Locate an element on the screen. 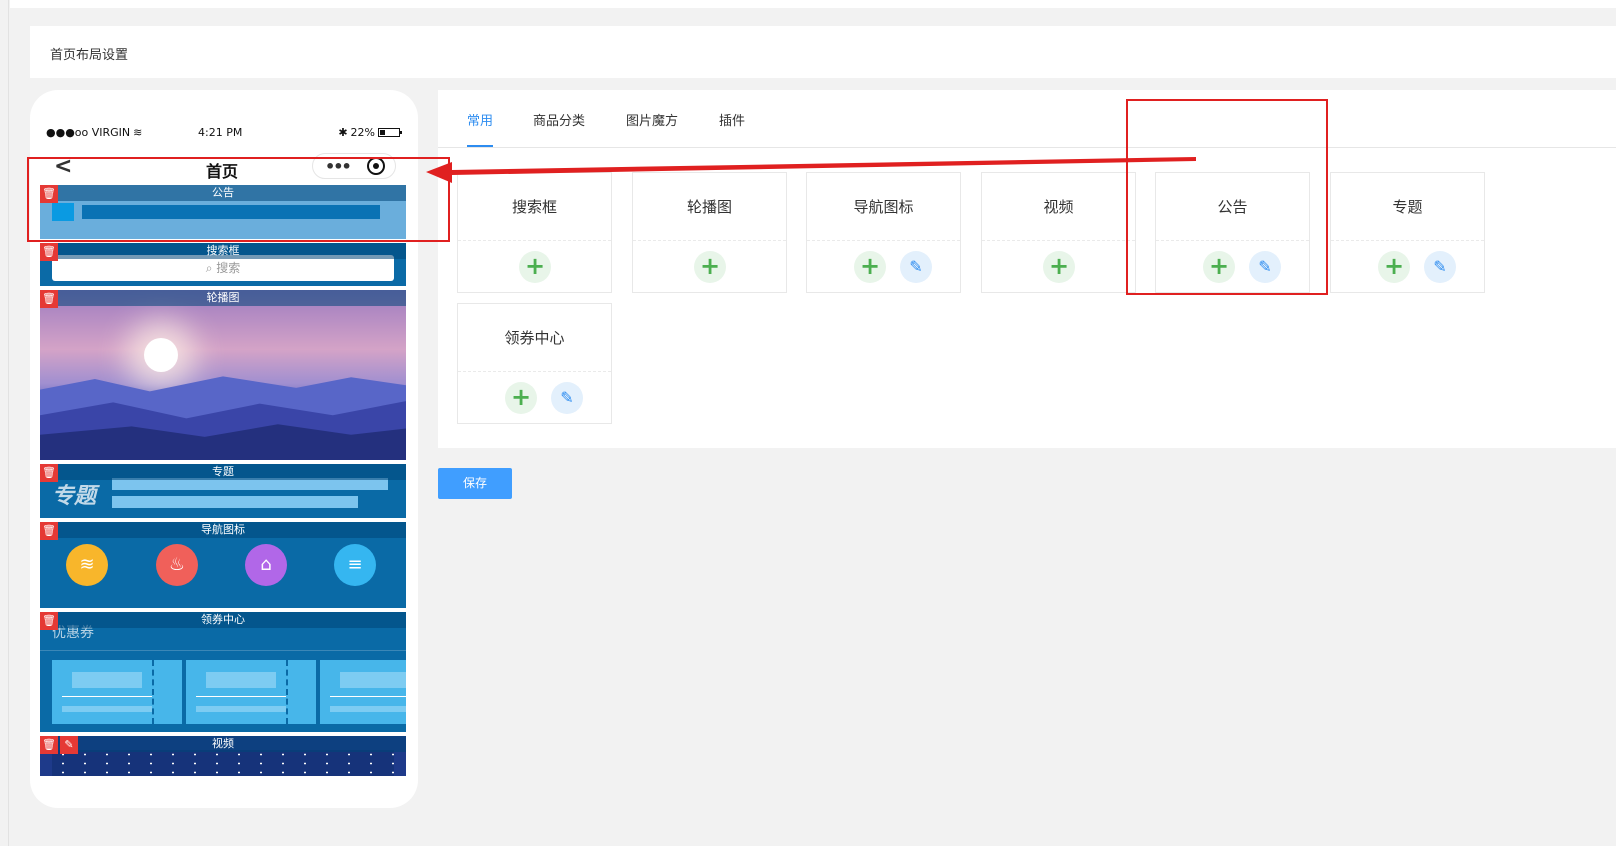 The height and width of the screenshot is (846, 1616). component-name: 搜索框 is located at coordinates (534, 207).